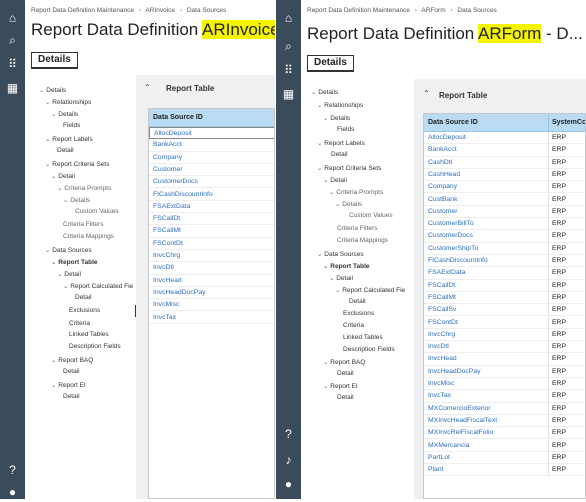  What do you see at coordinates (160, 10) in the screenshot?
I see `breadcrumb-item: ARInvoice` at bounding box center [160, 10].